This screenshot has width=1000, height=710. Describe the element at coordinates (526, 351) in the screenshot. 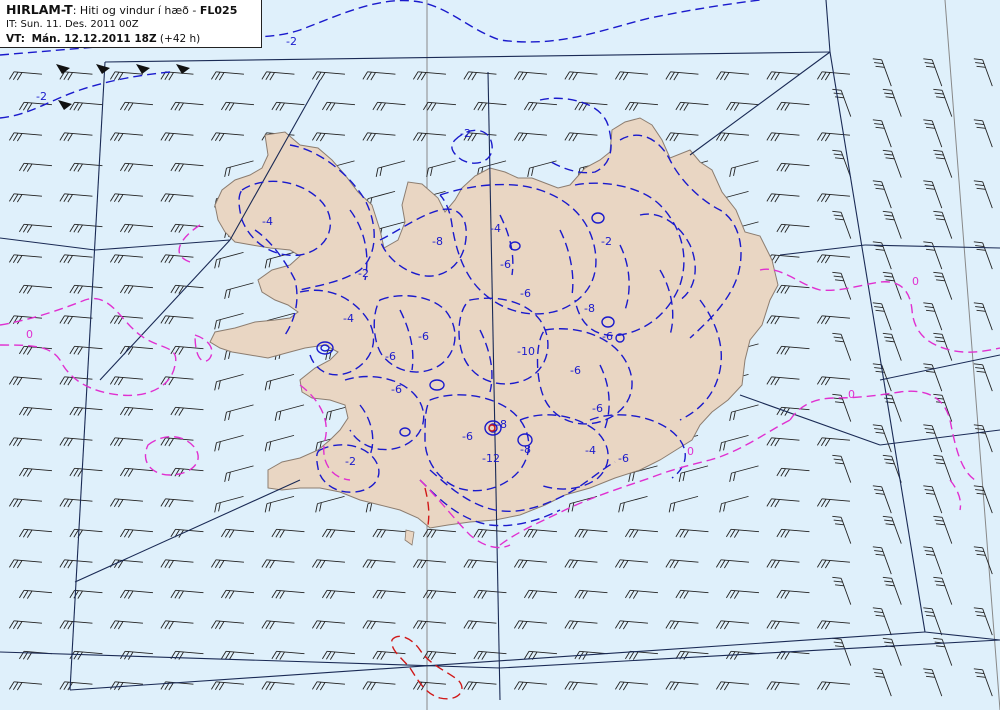

I see `contour-label: -10` at that location.